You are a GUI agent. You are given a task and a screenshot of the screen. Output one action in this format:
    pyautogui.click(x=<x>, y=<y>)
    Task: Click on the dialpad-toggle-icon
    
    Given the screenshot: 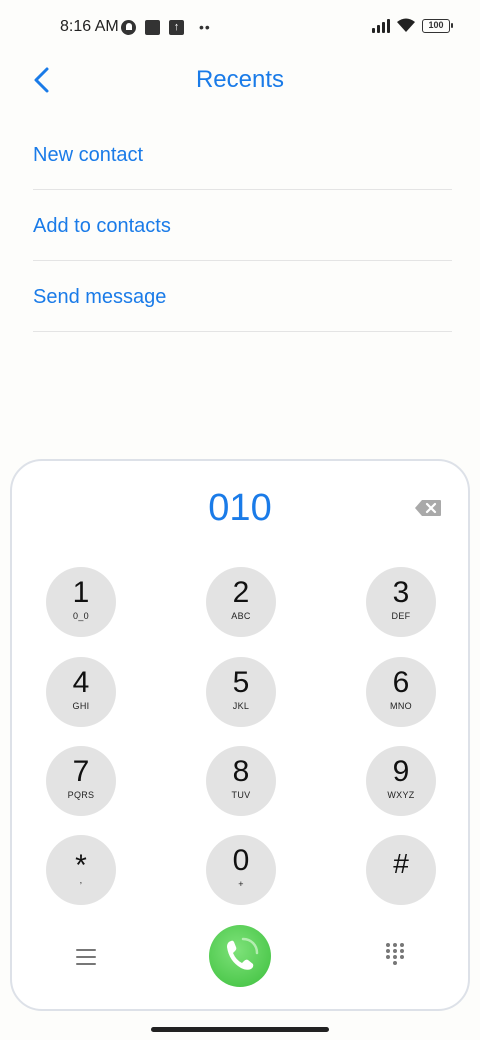 What is the action you would take?
    pyautogui.click(x=396, y=956)
    